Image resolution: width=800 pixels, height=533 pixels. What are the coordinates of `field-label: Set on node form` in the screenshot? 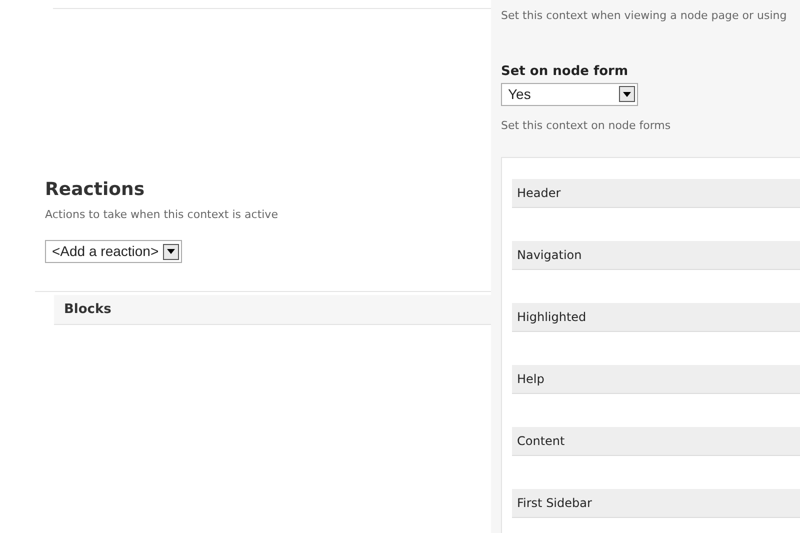 It's located at (564, 71).